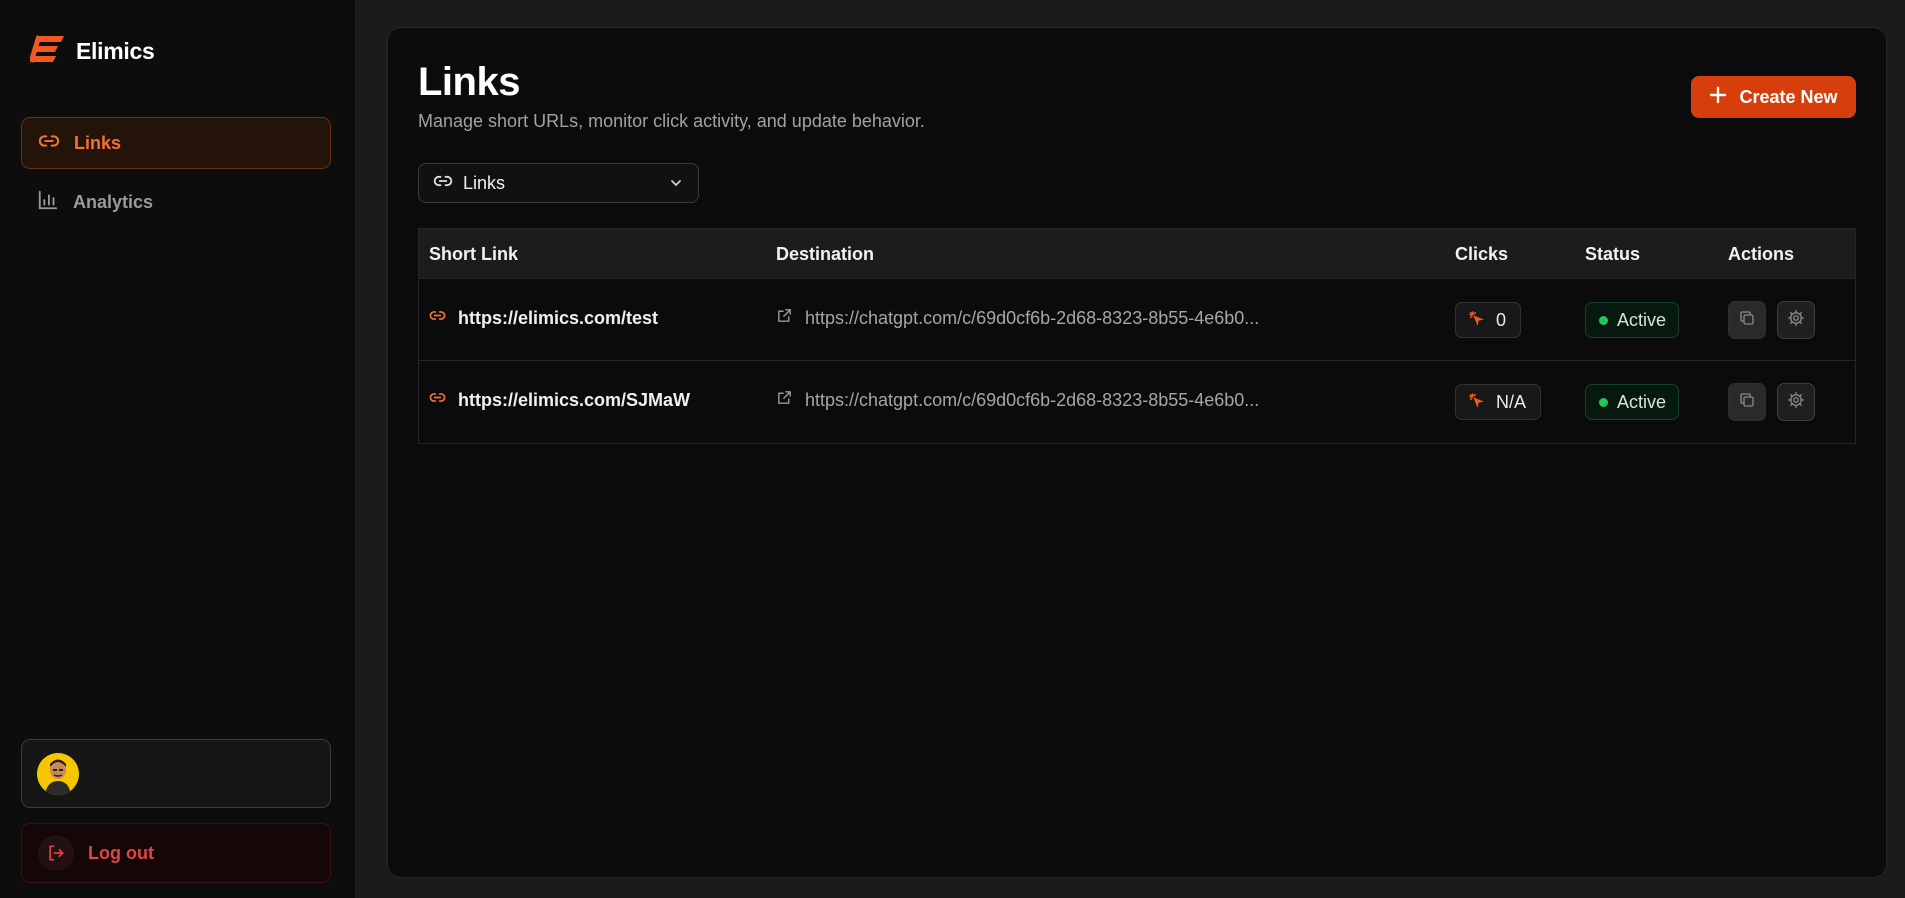 The image size is (1905, 898). What do you see at coordinates (176, 853) in the screenshot?
I see `logout-button: Log out` at bounding box center [176, 853].